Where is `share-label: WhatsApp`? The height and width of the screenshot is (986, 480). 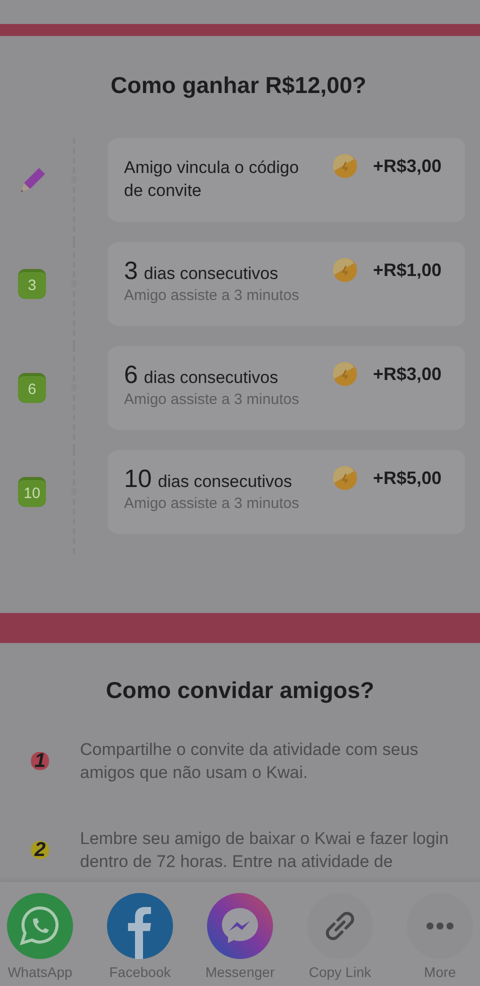 share-label: WhatsApp is located at coordinates (40, 972).